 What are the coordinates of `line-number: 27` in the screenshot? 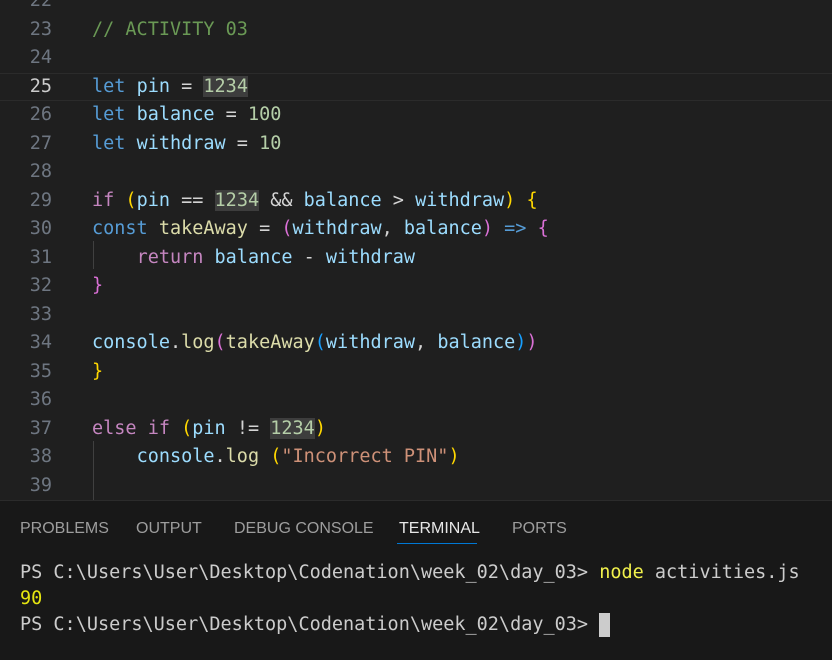 It's located at (40, 143).